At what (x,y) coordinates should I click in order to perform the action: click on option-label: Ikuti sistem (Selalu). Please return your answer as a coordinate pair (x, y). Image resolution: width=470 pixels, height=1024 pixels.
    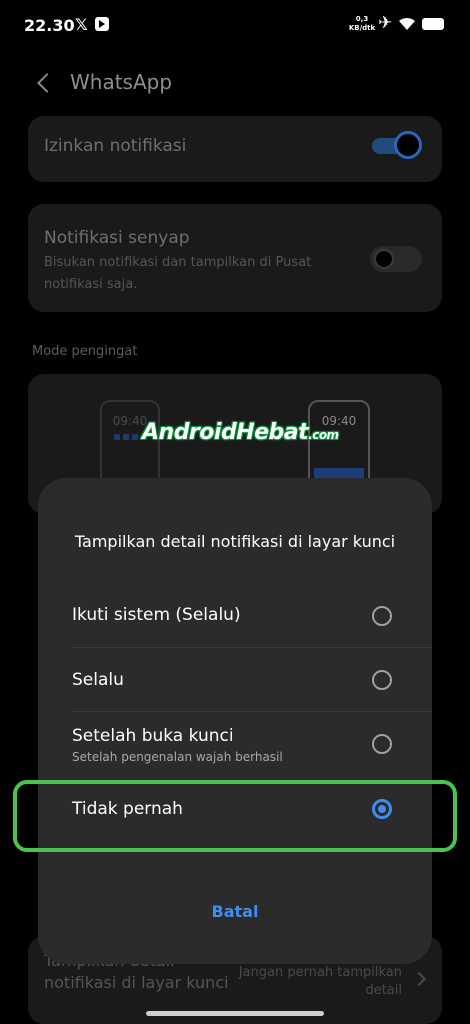
    Looking at the image, I should click on (156, 615).